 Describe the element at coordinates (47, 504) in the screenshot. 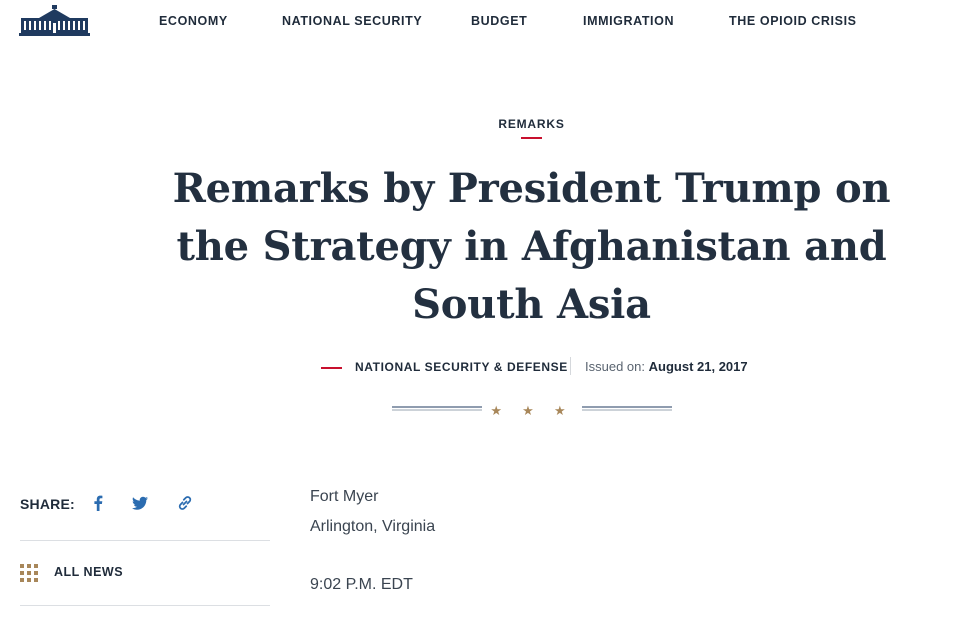

I see `share-label: SHARE:` at that location.